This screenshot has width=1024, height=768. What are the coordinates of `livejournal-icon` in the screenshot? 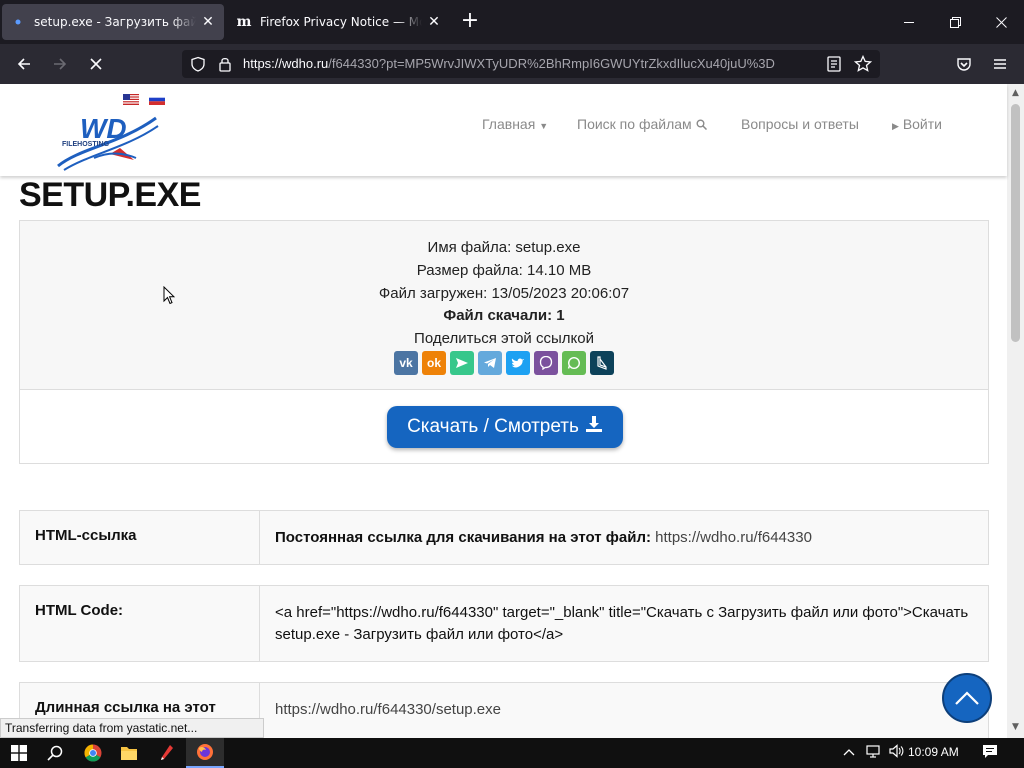 It's located at (602, 363).